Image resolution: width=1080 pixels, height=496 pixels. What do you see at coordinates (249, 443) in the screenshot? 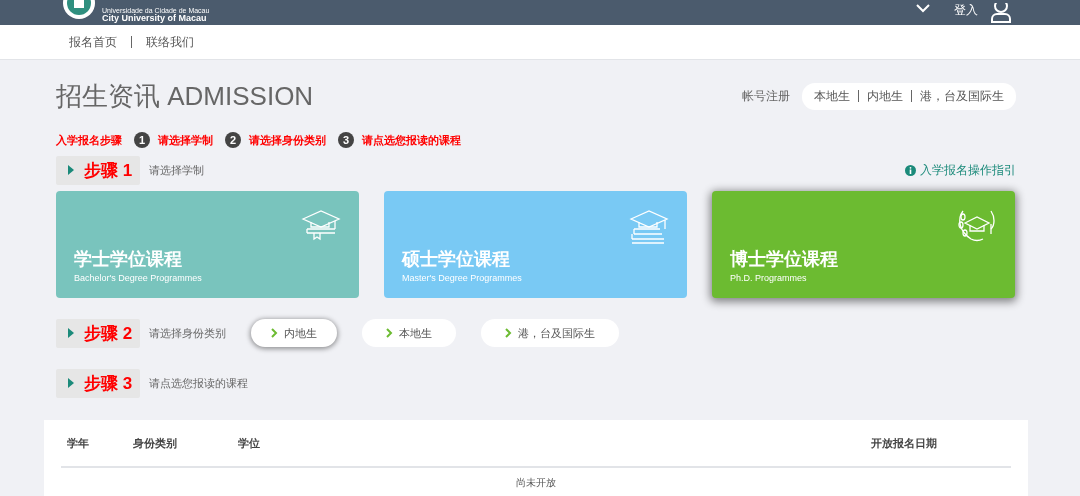
I see `column-header: 学位` at bounding box center [249, 443].